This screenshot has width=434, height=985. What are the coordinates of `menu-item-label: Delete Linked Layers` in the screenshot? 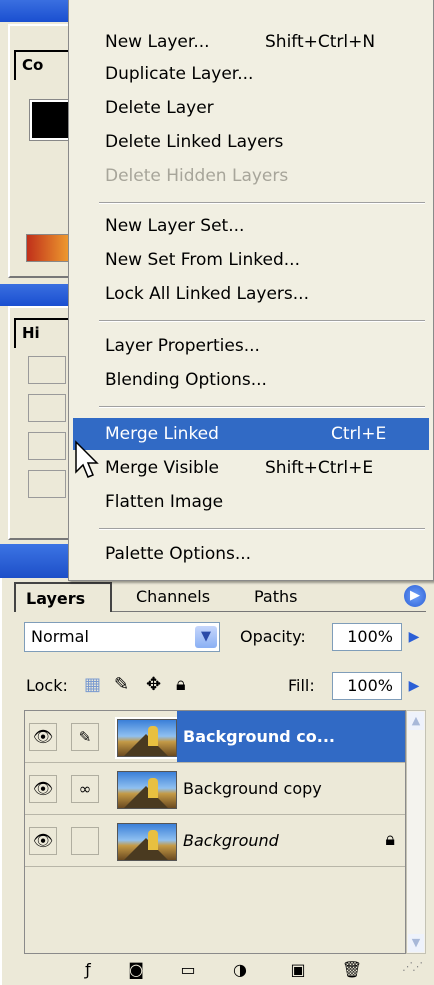 It's located at (194, 142).